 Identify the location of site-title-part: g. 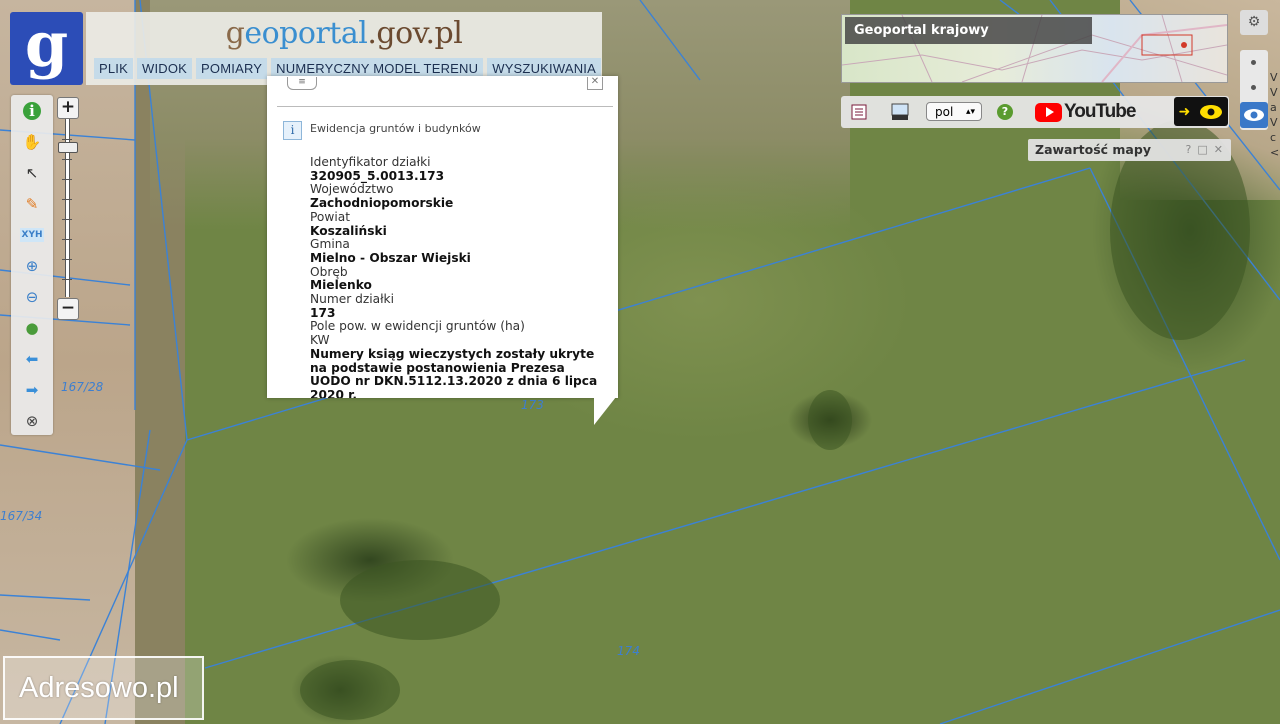
(235, 33).